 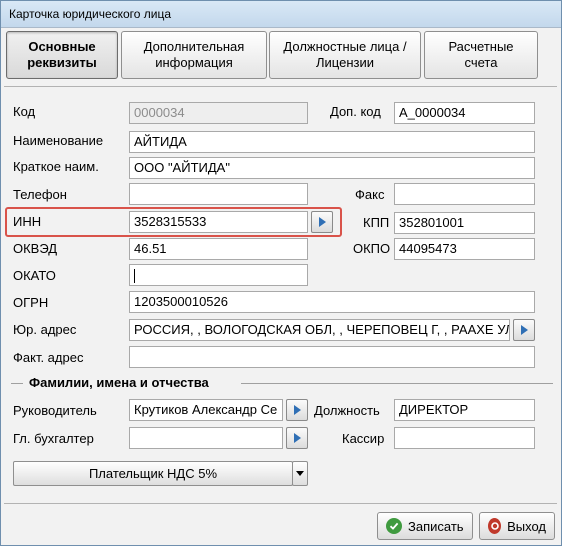 What do you see at coordinates (218, 194) in the screenshot?
I see `phone-field` at bounding box center [218, 194].